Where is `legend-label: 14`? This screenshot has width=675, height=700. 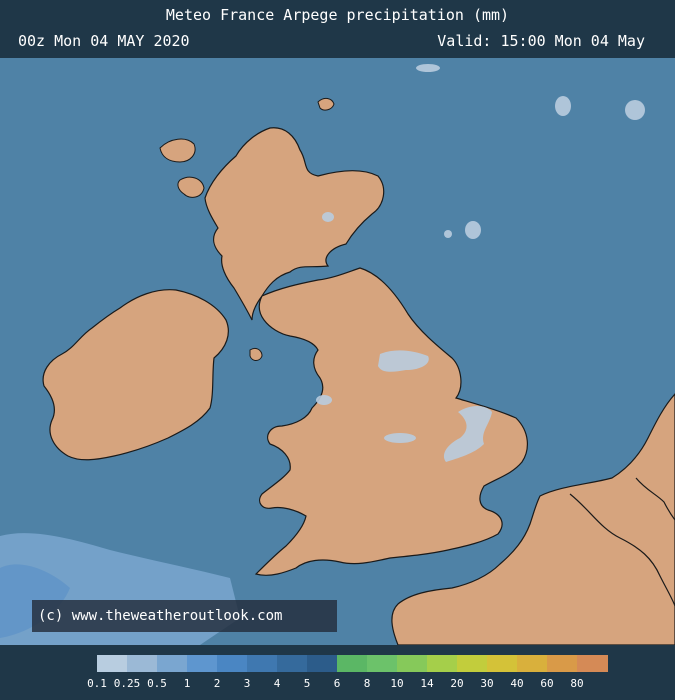 legend-label: 14 is located at coordinates (427, 683).